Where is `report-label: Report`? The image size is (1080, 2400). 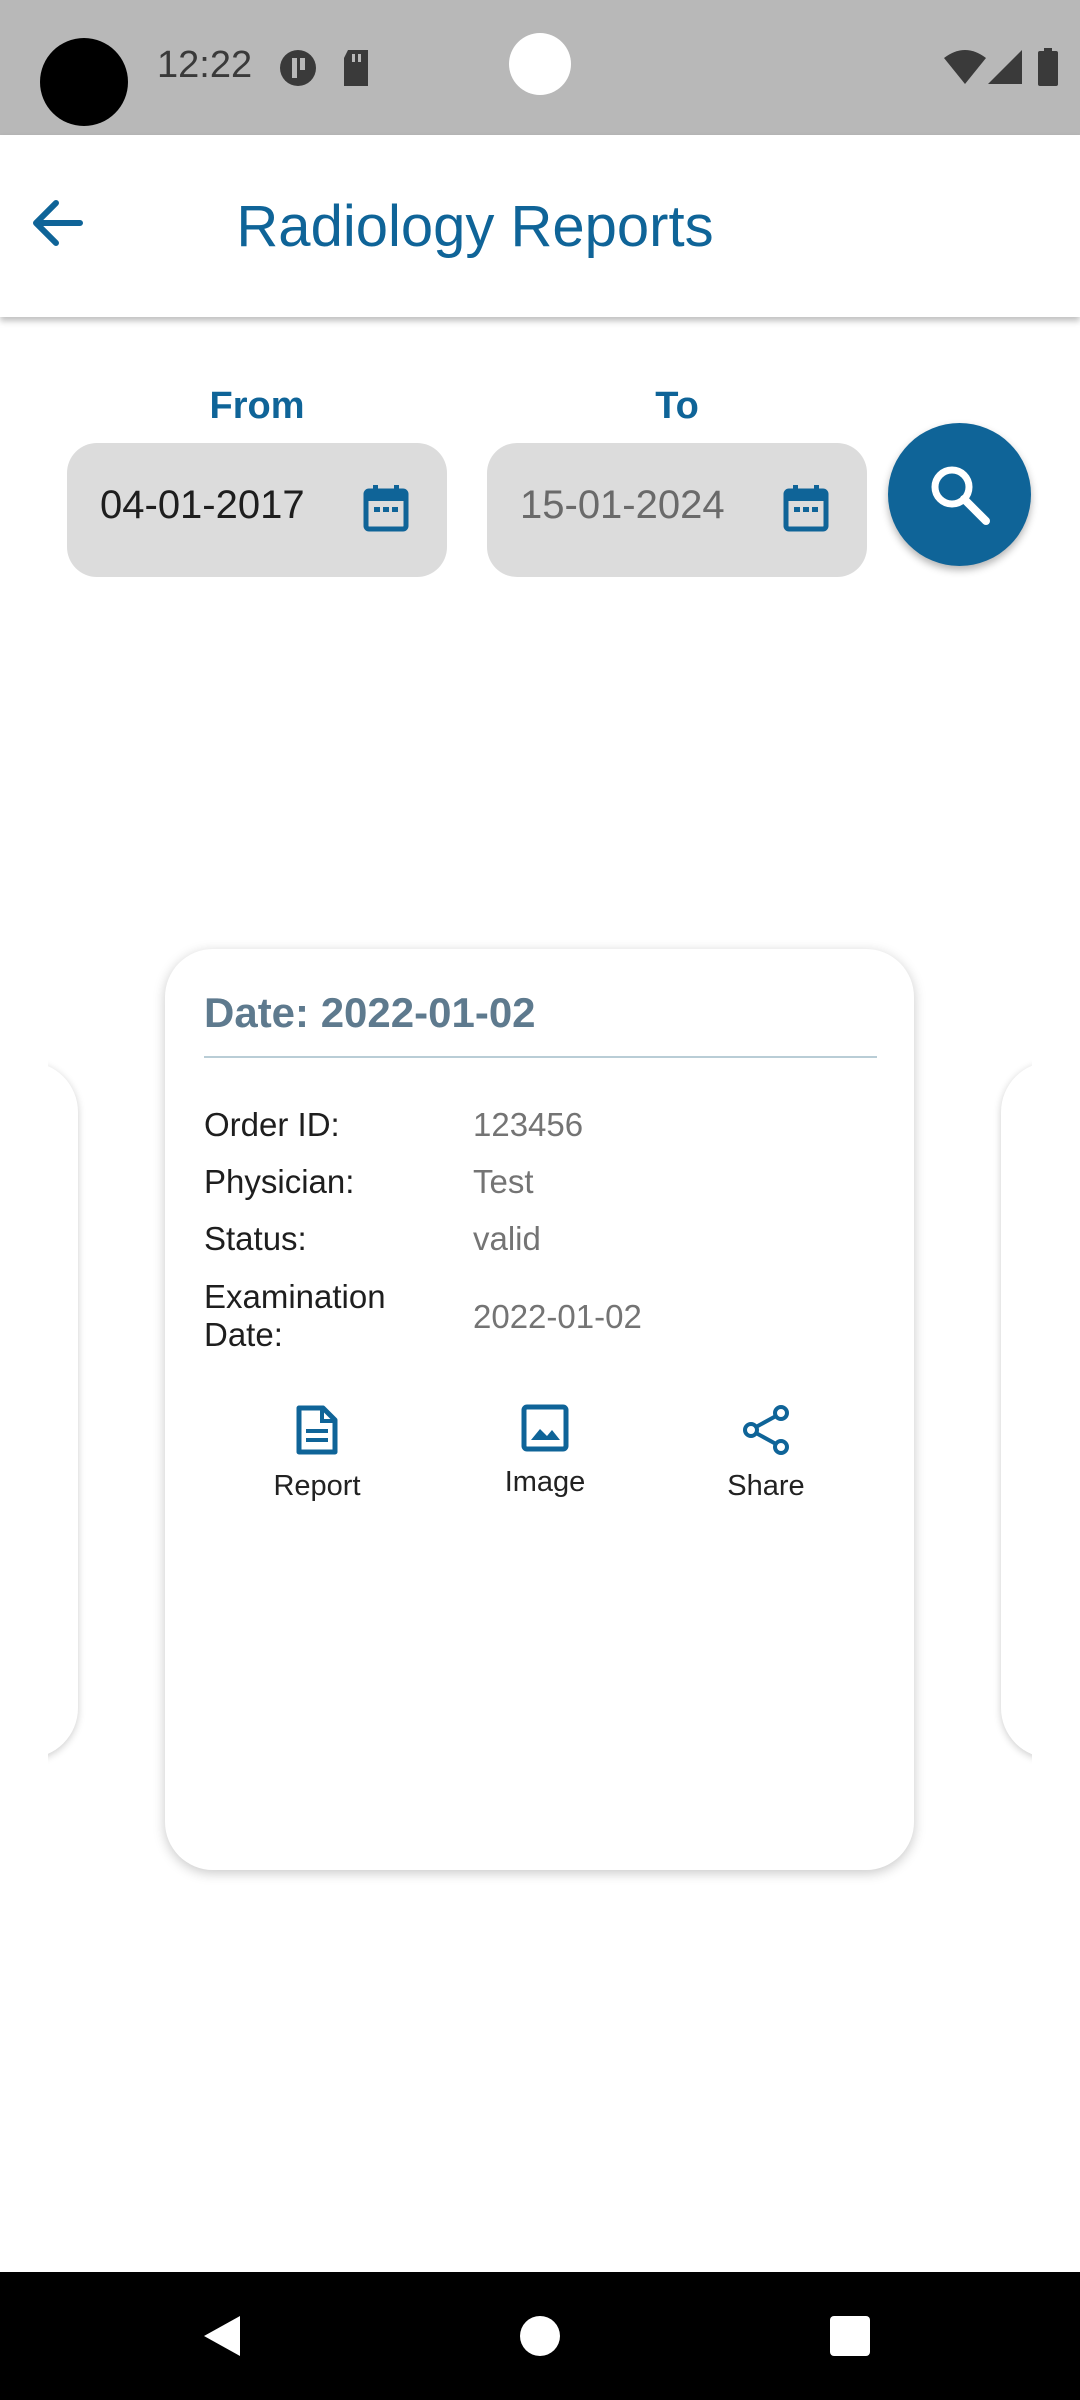
report-label: Report is located at coordinates (317, 1486).